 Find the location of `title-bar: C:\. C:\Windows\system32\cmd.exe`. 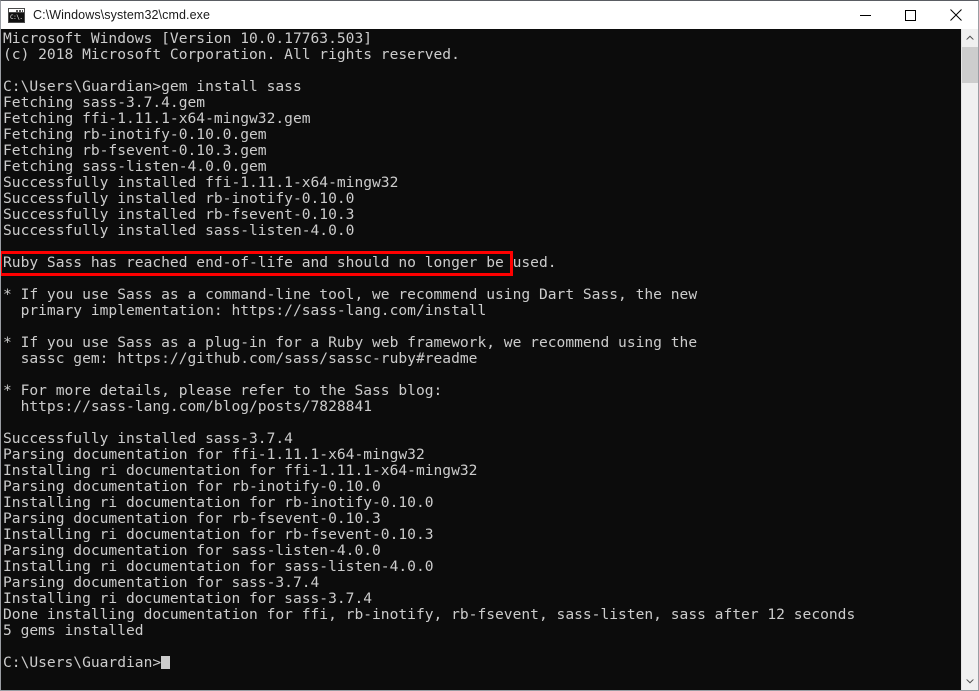

title-bar: C:\. C:\Windows\system32\cmd.exe is located at coordinates (489, 15).